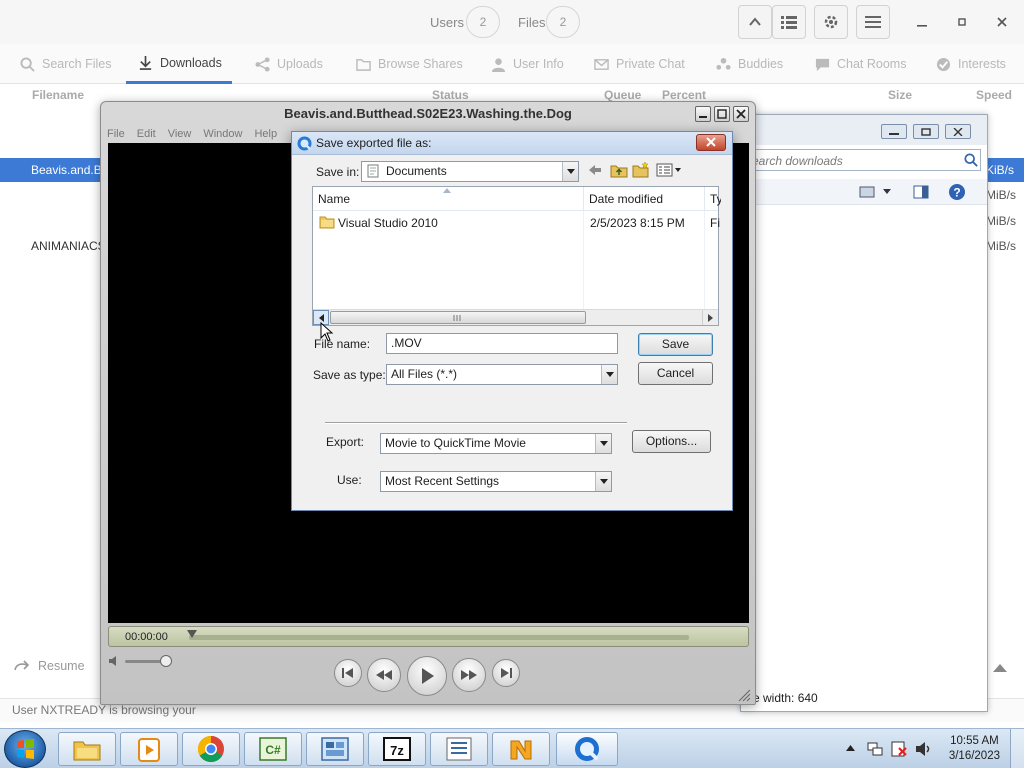 Image resolution: width=1024 pixels, height=768 pixels. What do you see at coordinates (146, 136) in the screenshot?
I see `menu-edit: Edit` at bounding box center [146, 136].